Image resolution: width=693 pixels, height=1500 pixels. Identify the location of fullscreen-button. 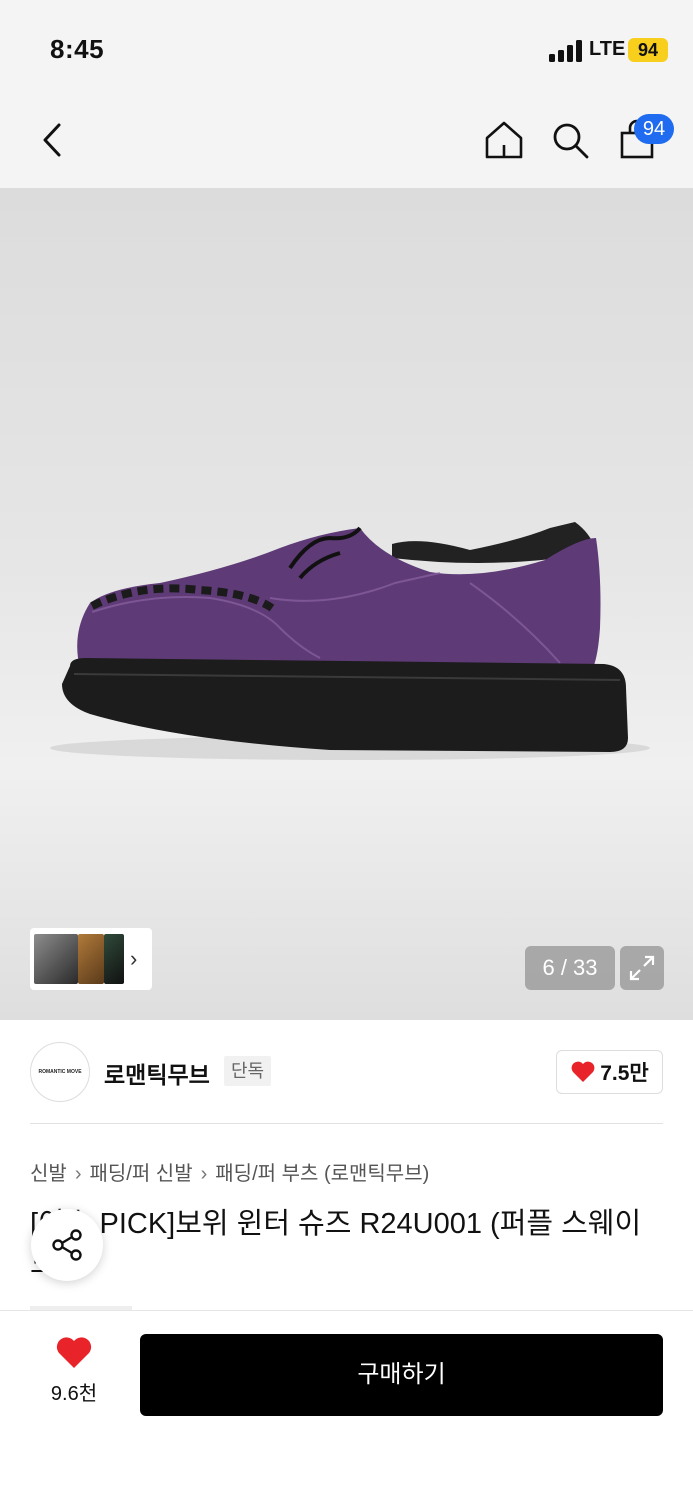
(642, 968).